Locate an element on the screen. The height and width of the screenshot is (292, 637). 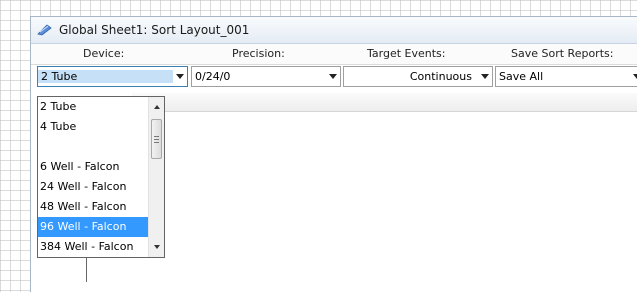
sort-layout-icon is located at coordinates (45, 30).